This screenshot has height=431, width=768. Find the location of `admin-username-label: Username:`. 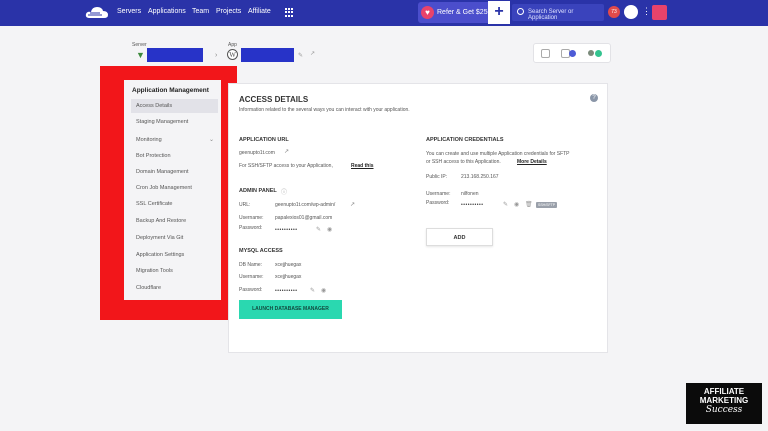

admin-username-label: Username: is located at coordinates (251, 218).